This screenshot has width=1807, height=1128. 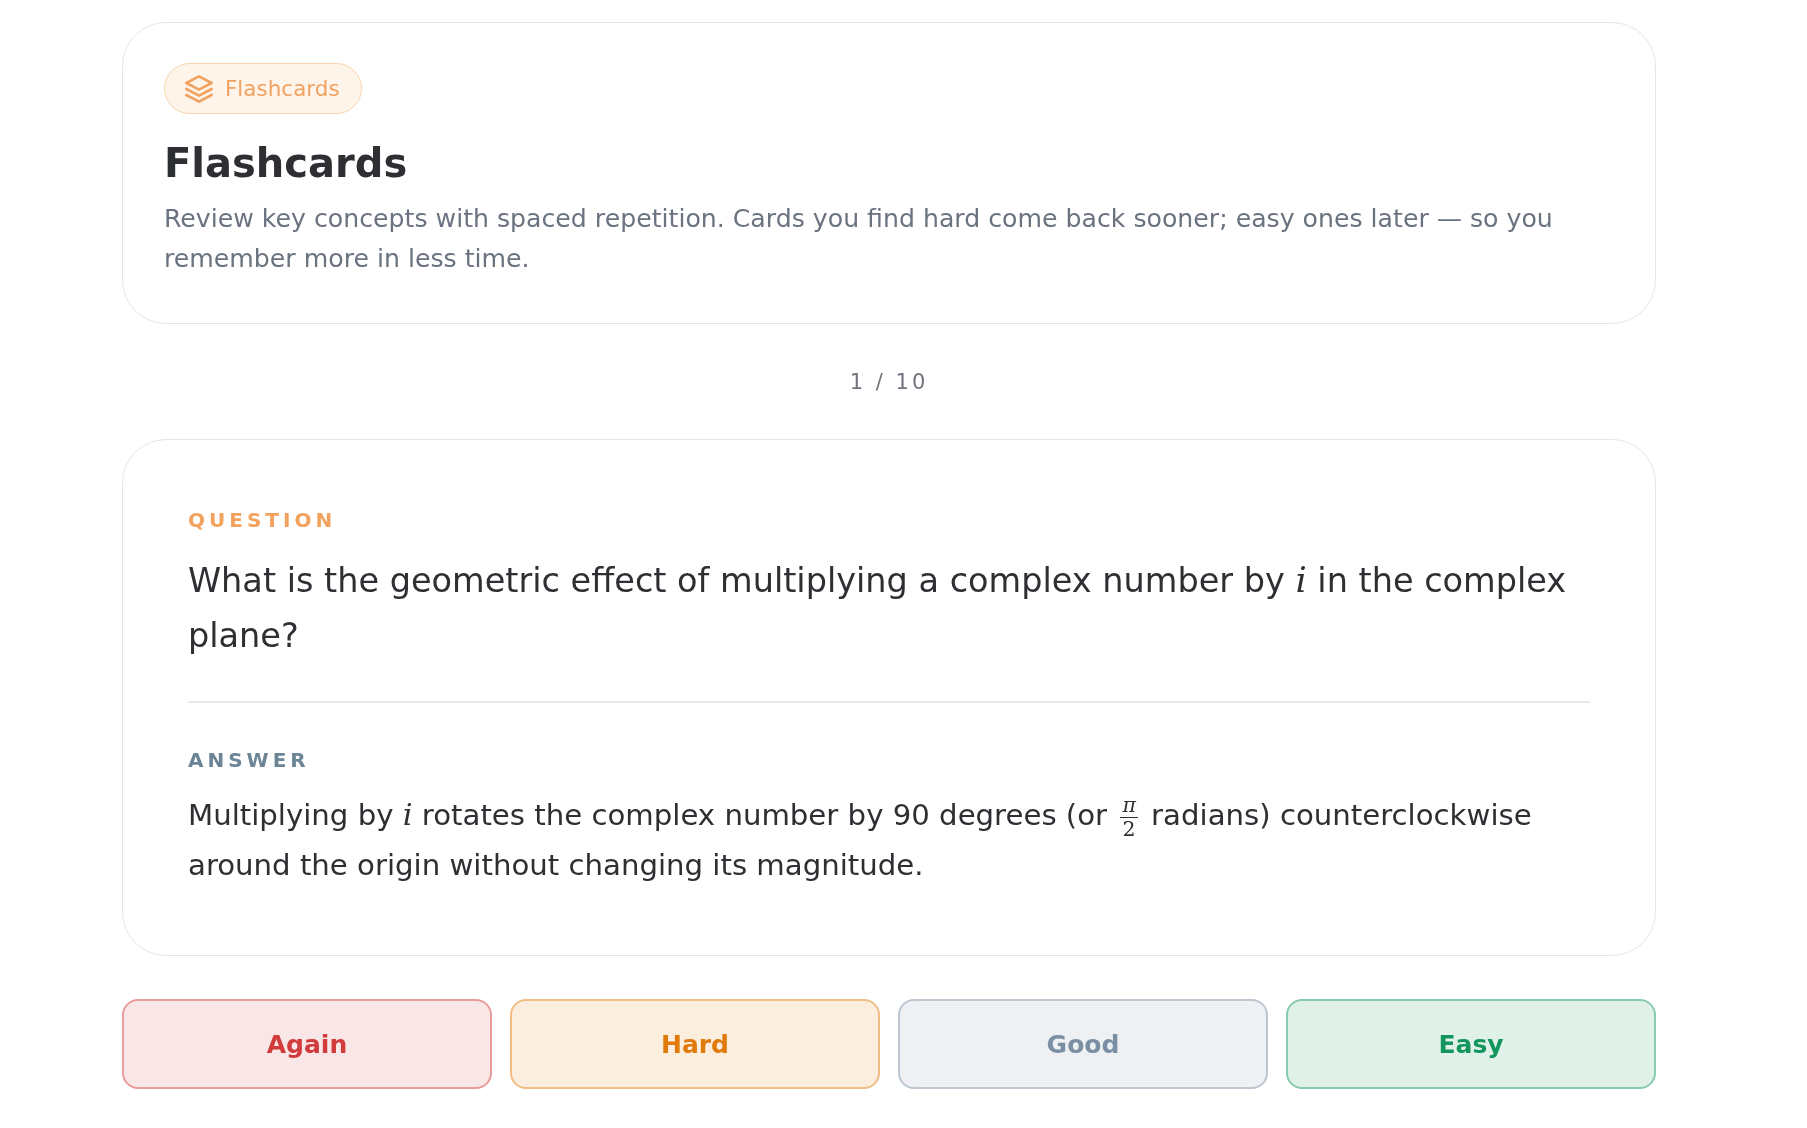 I want to click on answer-label: ANSWER, so click(x=249, y=760).